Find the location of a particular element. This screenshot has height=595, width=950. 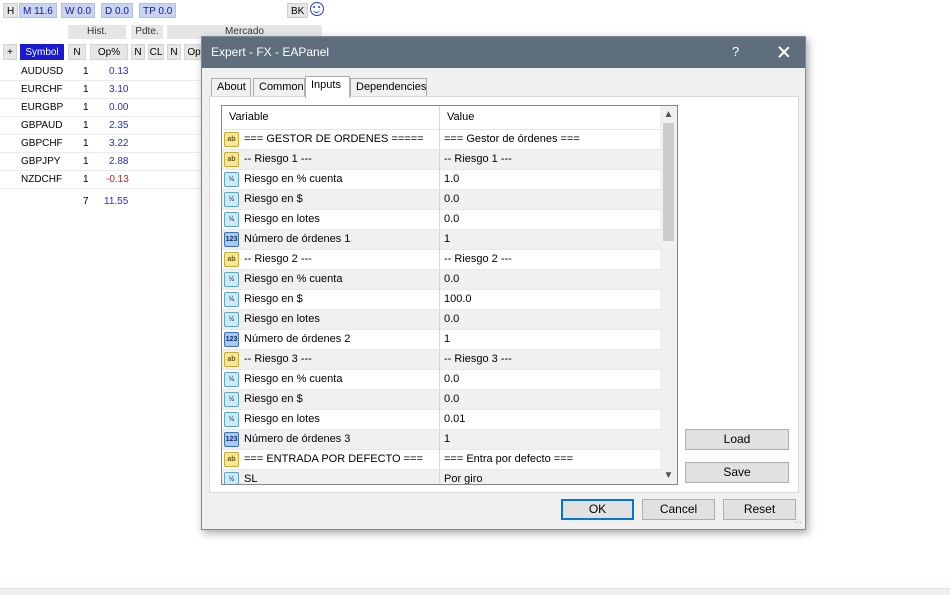

table-row: ab -- Riesgo 1 --- -- Riesgo 1 --- is located at coordinates (441, 160).